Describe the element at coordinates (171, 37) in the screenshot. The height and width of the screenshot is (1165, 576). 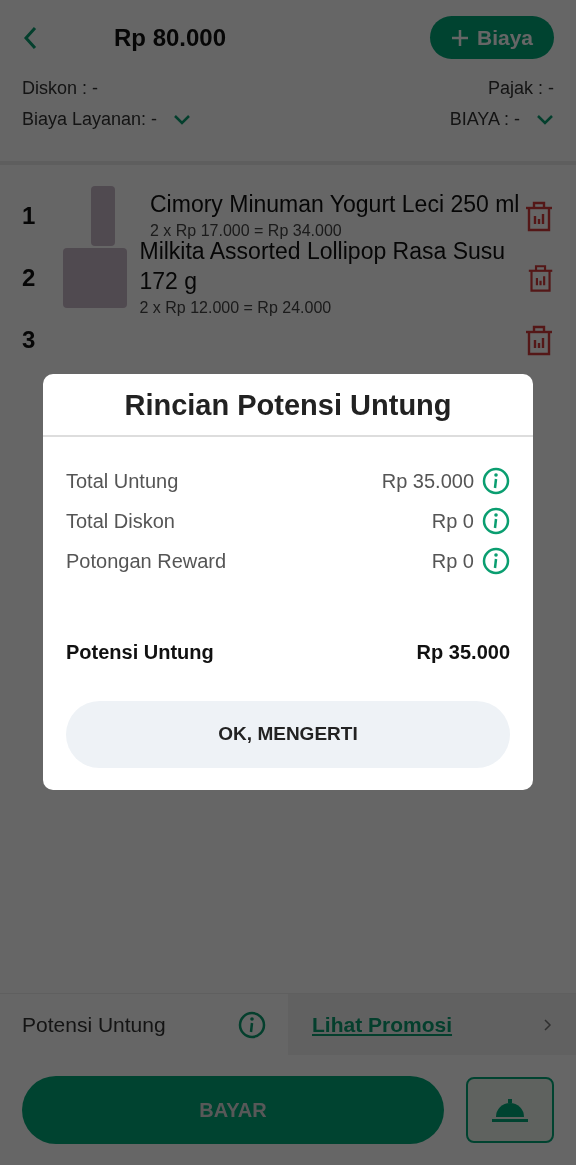
I see `order-total: Rp 80.000` at that location.